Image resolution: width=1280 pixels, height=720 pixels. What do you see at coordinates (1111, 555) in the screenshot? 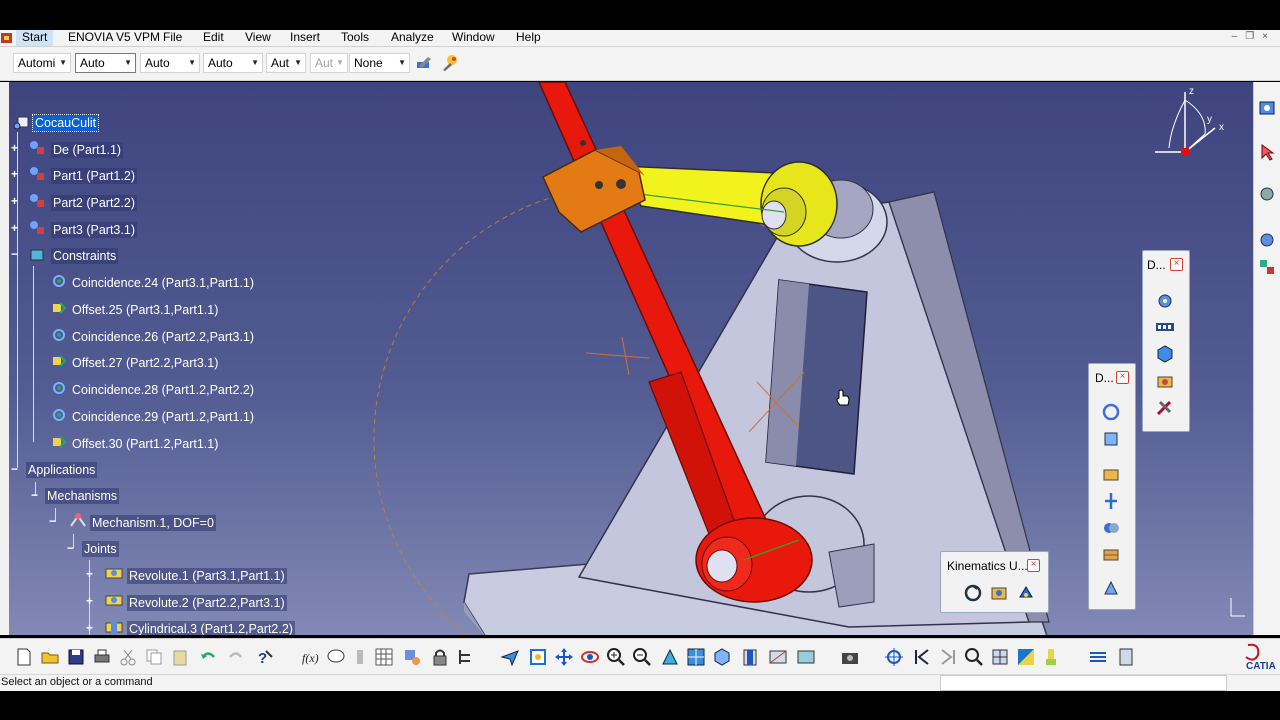
I see `distance-icon` at bounding box center [1111, 555].